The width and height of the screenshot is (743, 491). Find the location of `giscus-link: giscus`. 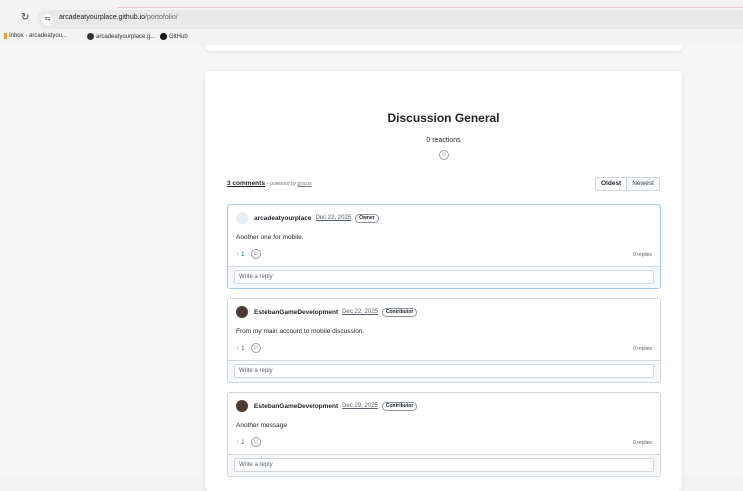

giscus-link: giscus is located at coordinates (304, 184).